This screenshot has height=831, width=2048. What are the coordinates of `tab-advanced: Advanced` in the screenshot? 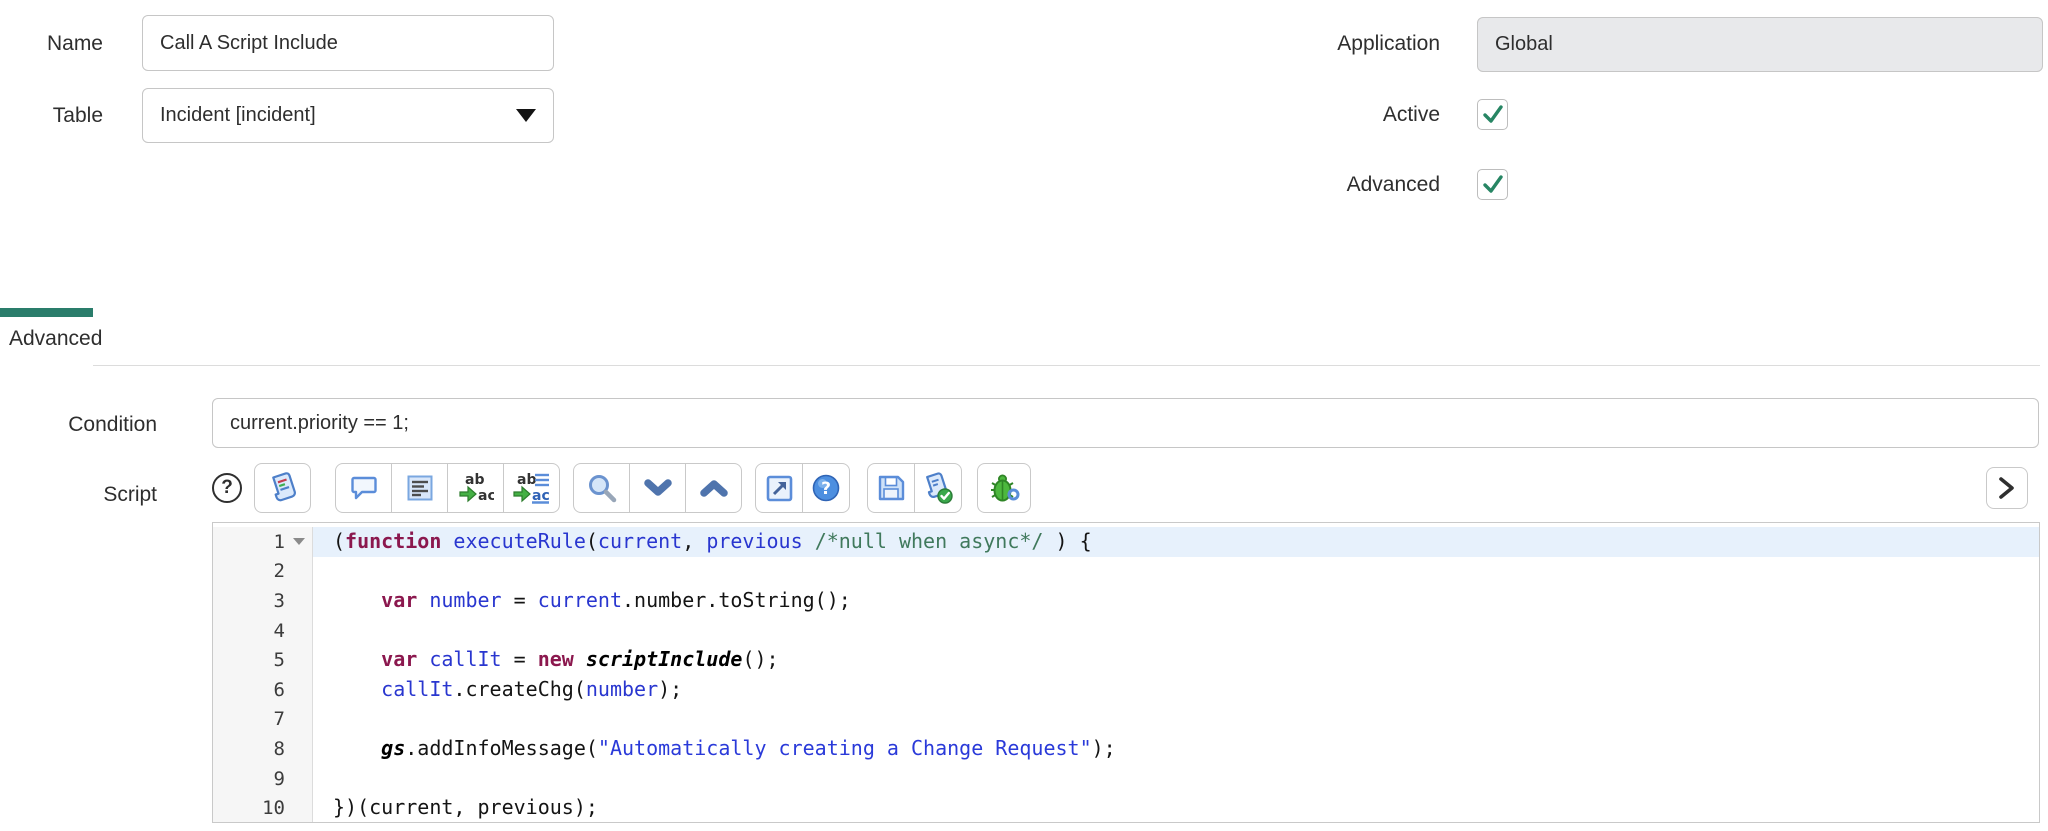 It's located at (55, 339).